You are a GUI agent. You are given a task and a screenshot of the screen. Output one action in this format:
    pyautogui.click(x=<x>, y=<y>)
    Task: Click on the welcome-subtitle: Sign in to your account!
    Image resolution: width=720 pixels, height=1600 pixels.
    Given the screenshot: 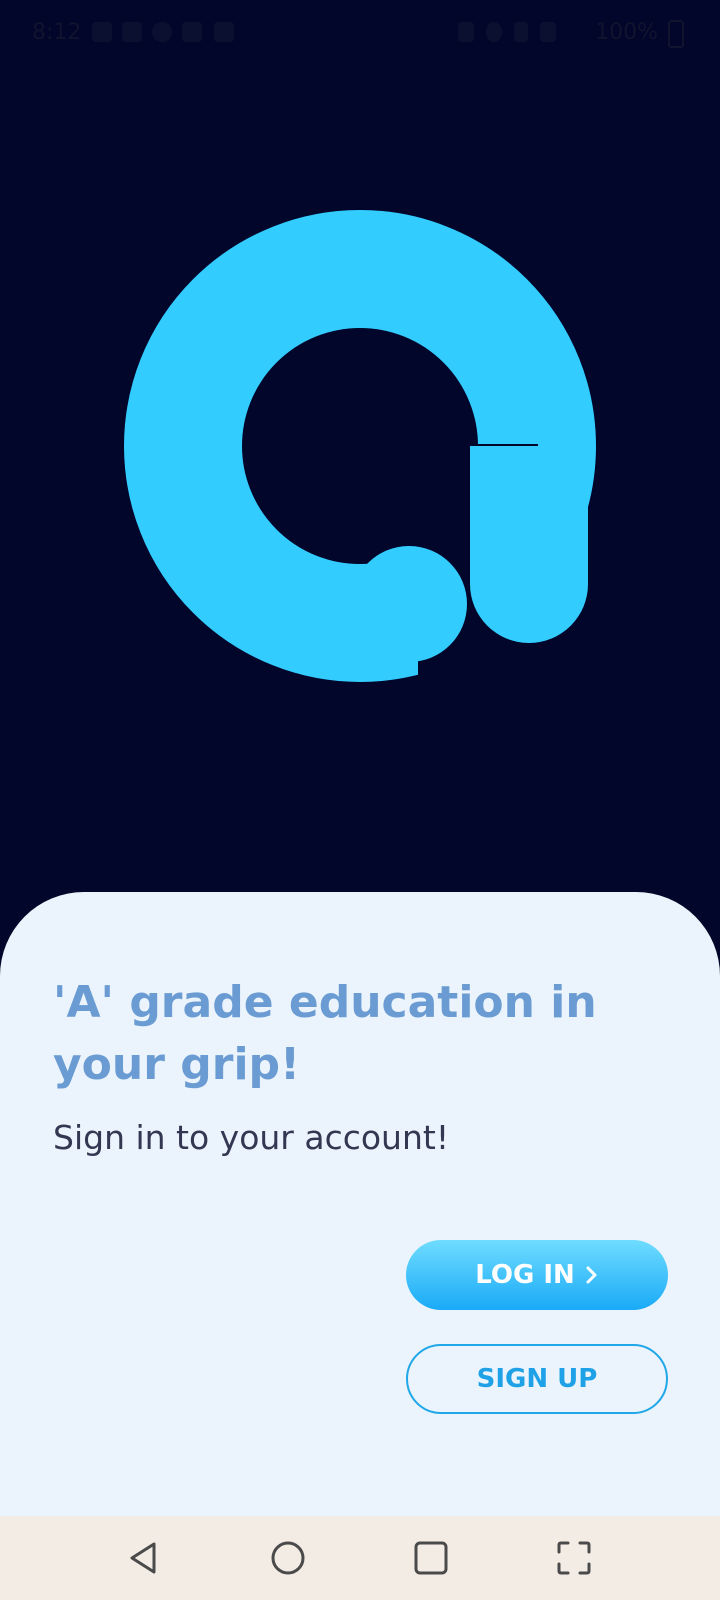 What is the action you would take?
    pyautogui.click(x=251, y=1137)
    